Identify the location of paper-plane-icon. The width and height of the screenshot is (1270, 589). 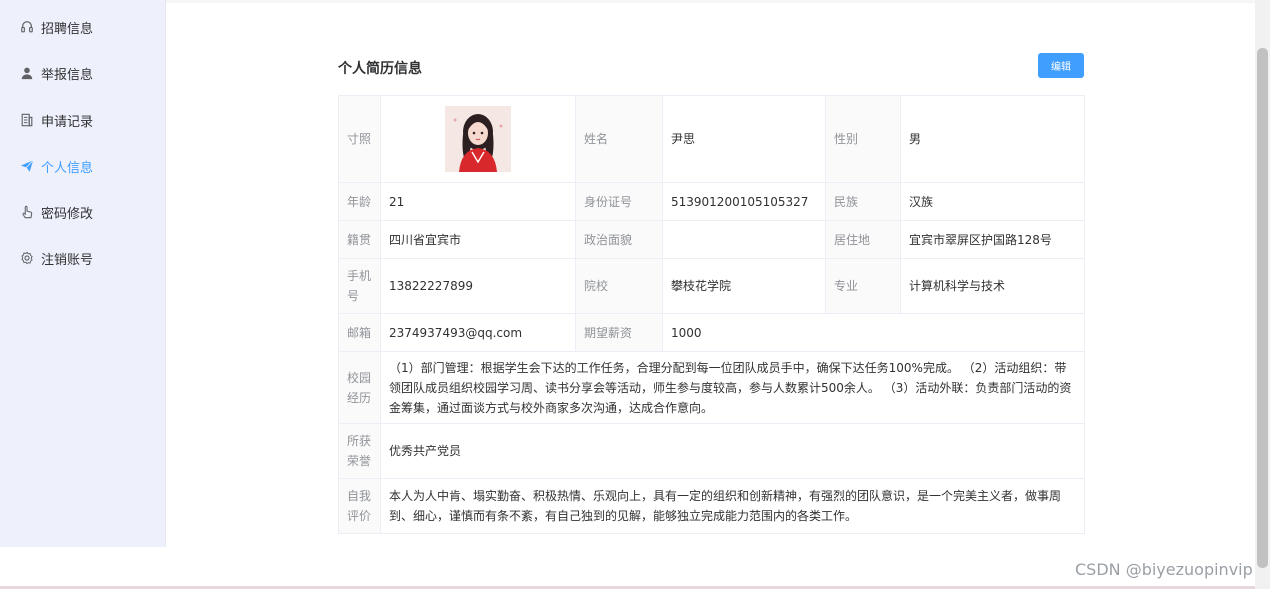
(27, 166).